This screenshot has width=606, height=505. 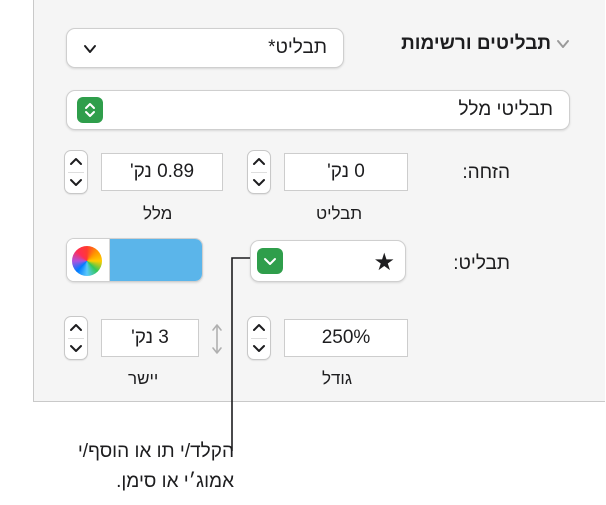 I want to click on callout-line-2: אמוג׳י או סימן., so click(x=175, y=481).